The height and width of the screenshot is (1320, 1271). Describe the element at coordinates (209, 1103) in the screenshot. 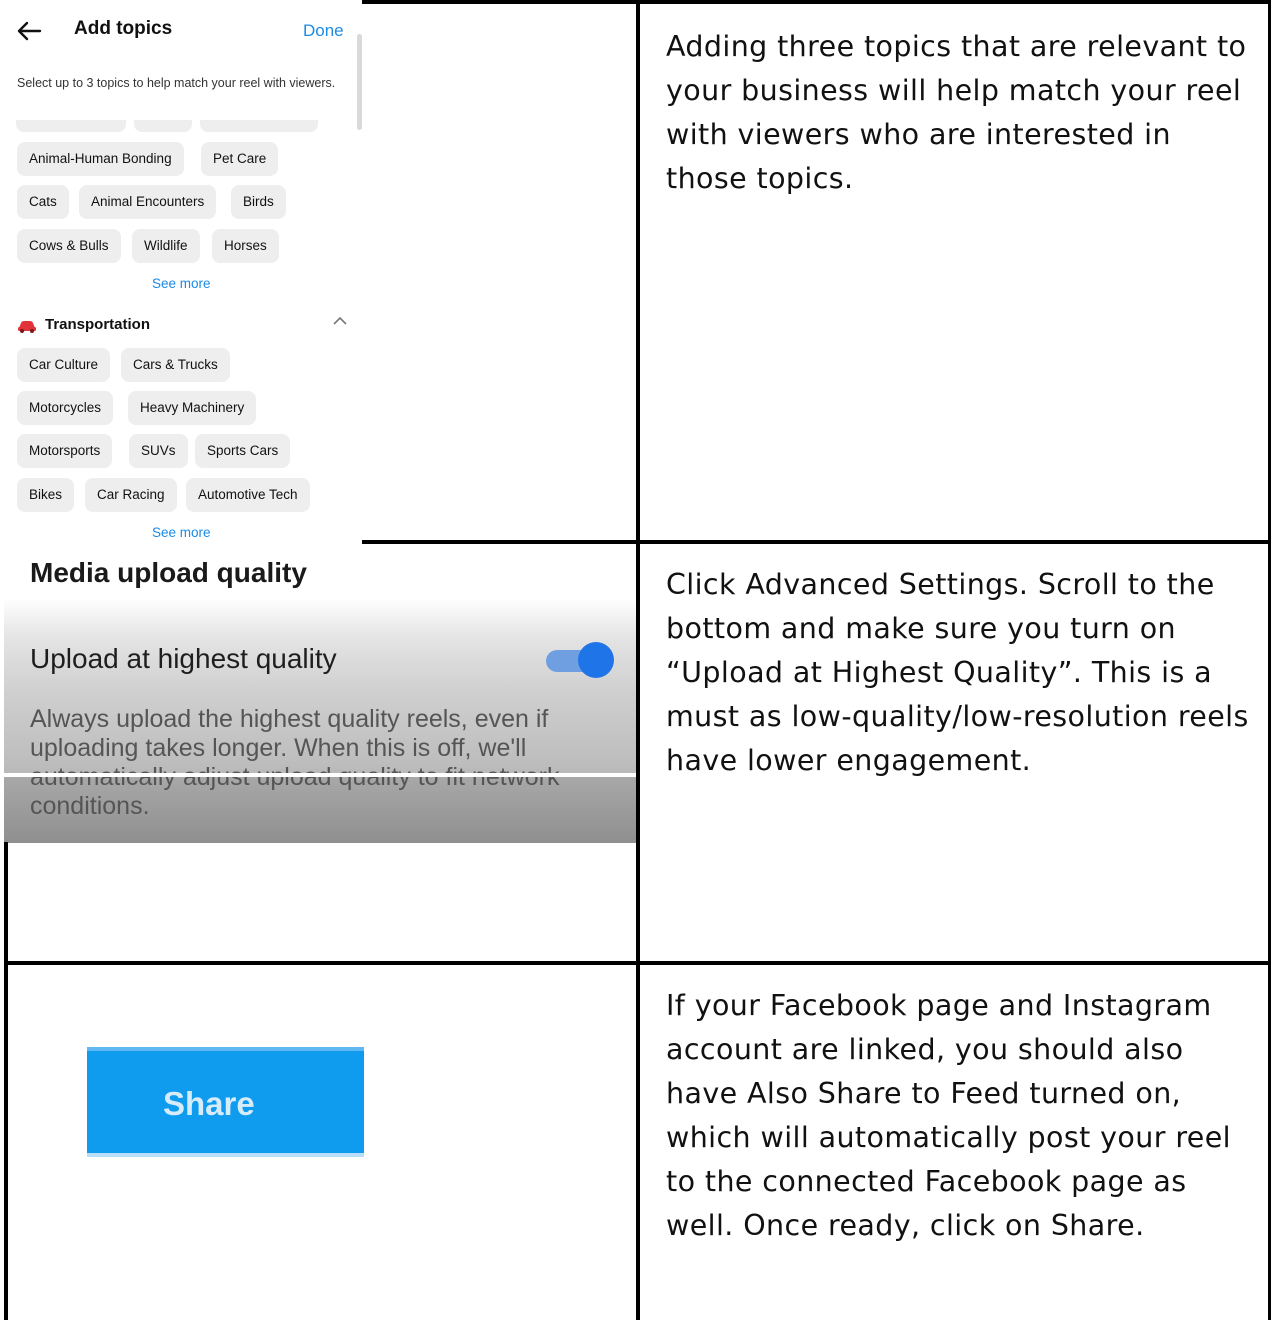

I see `share-button-label: Share` at that location.